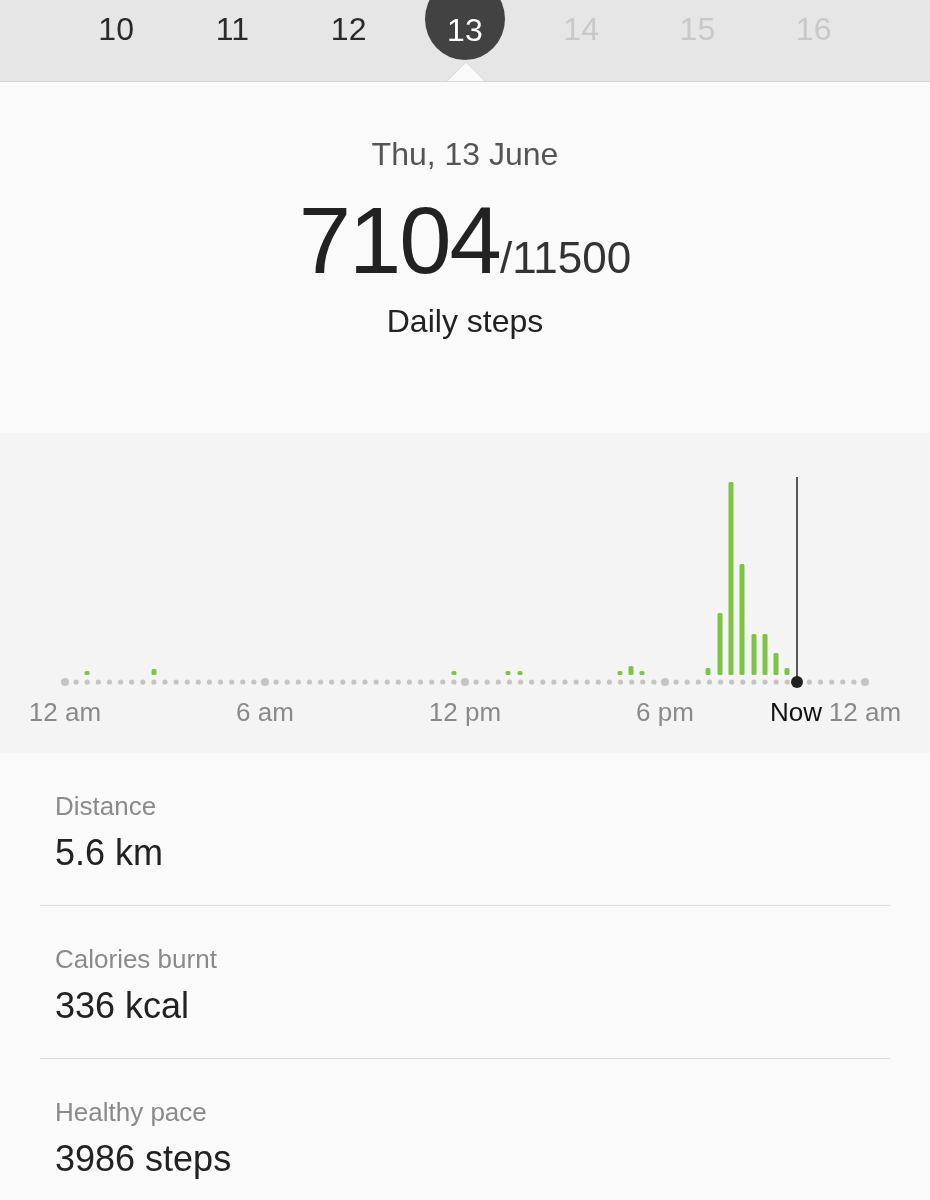 Image resolution: width=930 pixels, height=1200 pixels. Describe the element at coordinates (399, 241) in the screenshot. I see `step-count: 7104` at that location.